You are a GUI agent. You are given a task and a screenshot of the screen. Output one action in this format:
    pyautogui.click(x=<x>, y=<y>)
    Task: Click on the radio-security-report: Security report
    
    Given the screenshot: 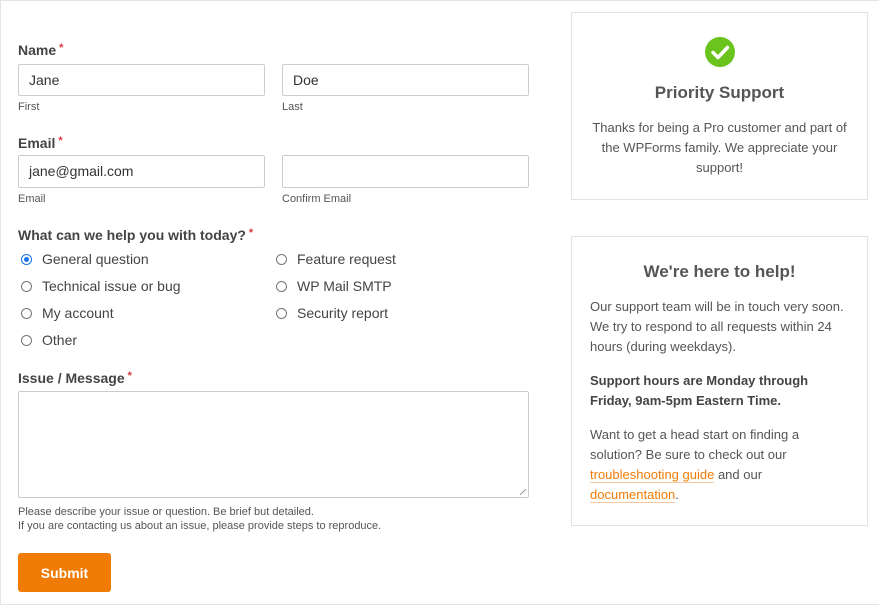 What is the action you would take?
    pyautogui.click(x=332, y=313)
    